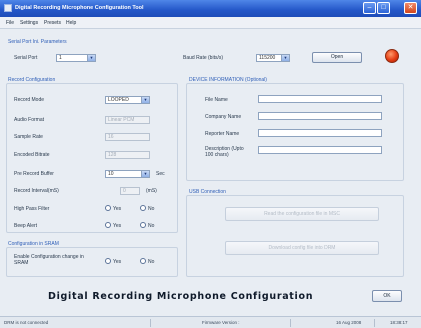 This screenshot has width=421, height=328. I want to click on maximize-button: □, so click(383, 8).